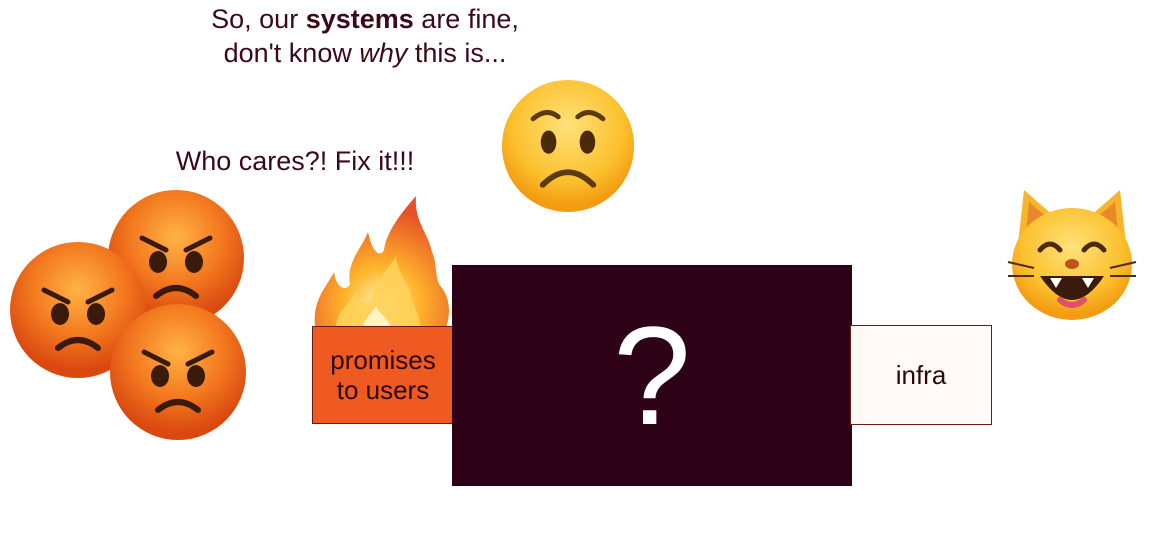  I want to click on infra-box: infra, so click(921, 375).